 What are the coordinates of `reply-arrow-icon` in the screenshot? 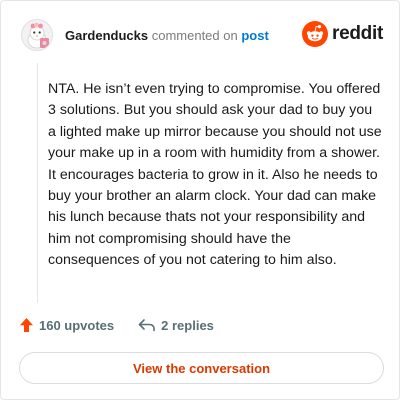 It's located at (146, 325).